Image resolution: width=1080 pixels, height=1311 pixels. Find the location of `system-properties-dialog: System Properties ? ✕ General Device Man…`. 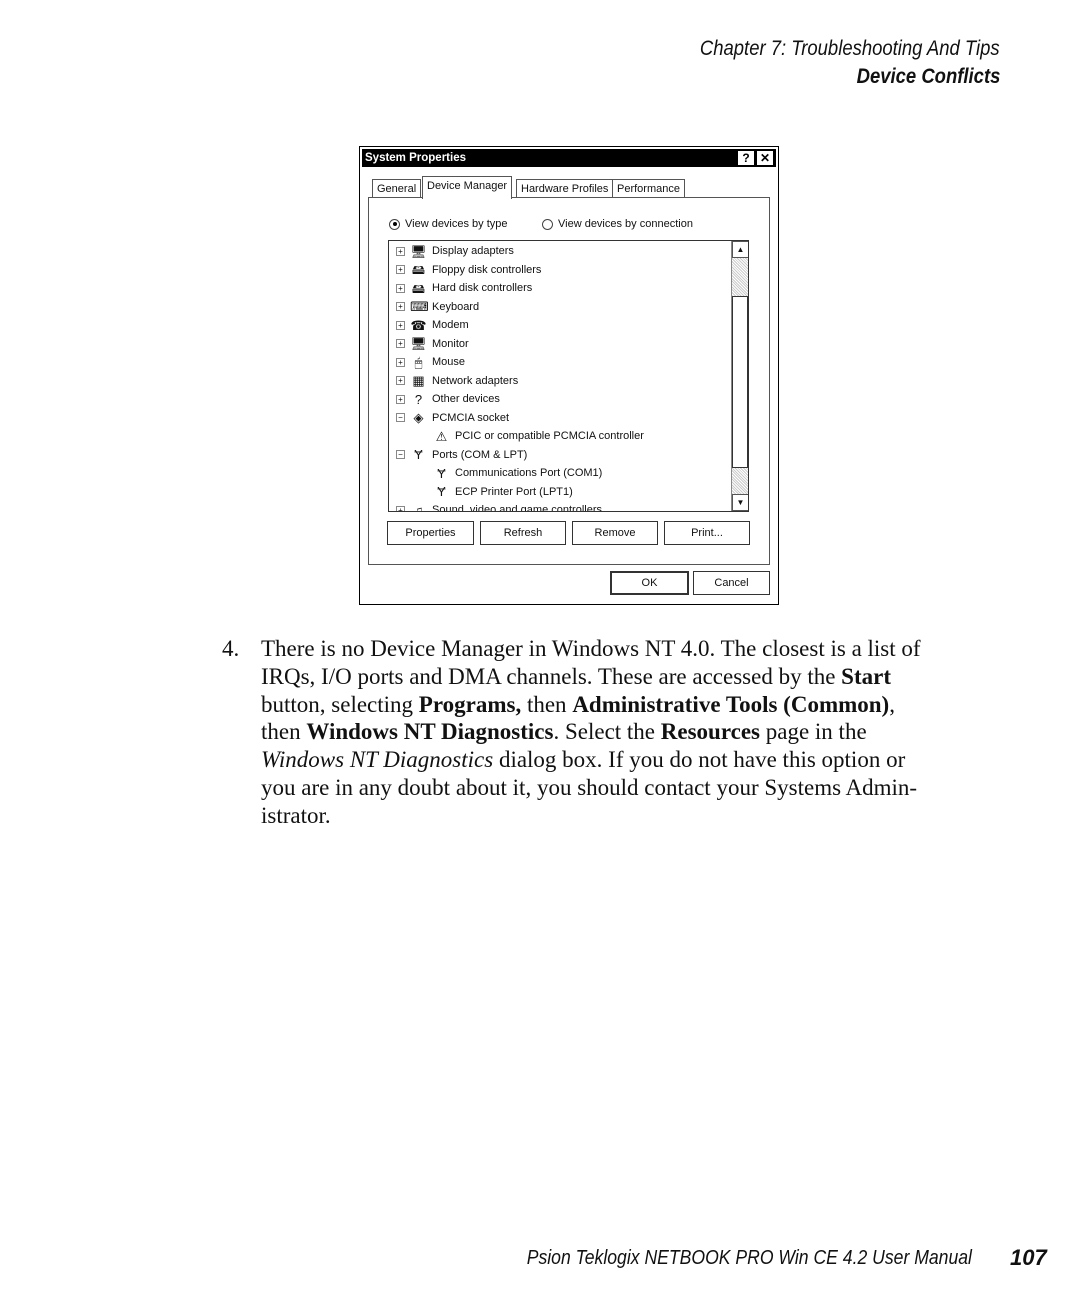

system-properties-dialog: System Properties ? ✕ General Device Man… is located at coordinates (569, 375).